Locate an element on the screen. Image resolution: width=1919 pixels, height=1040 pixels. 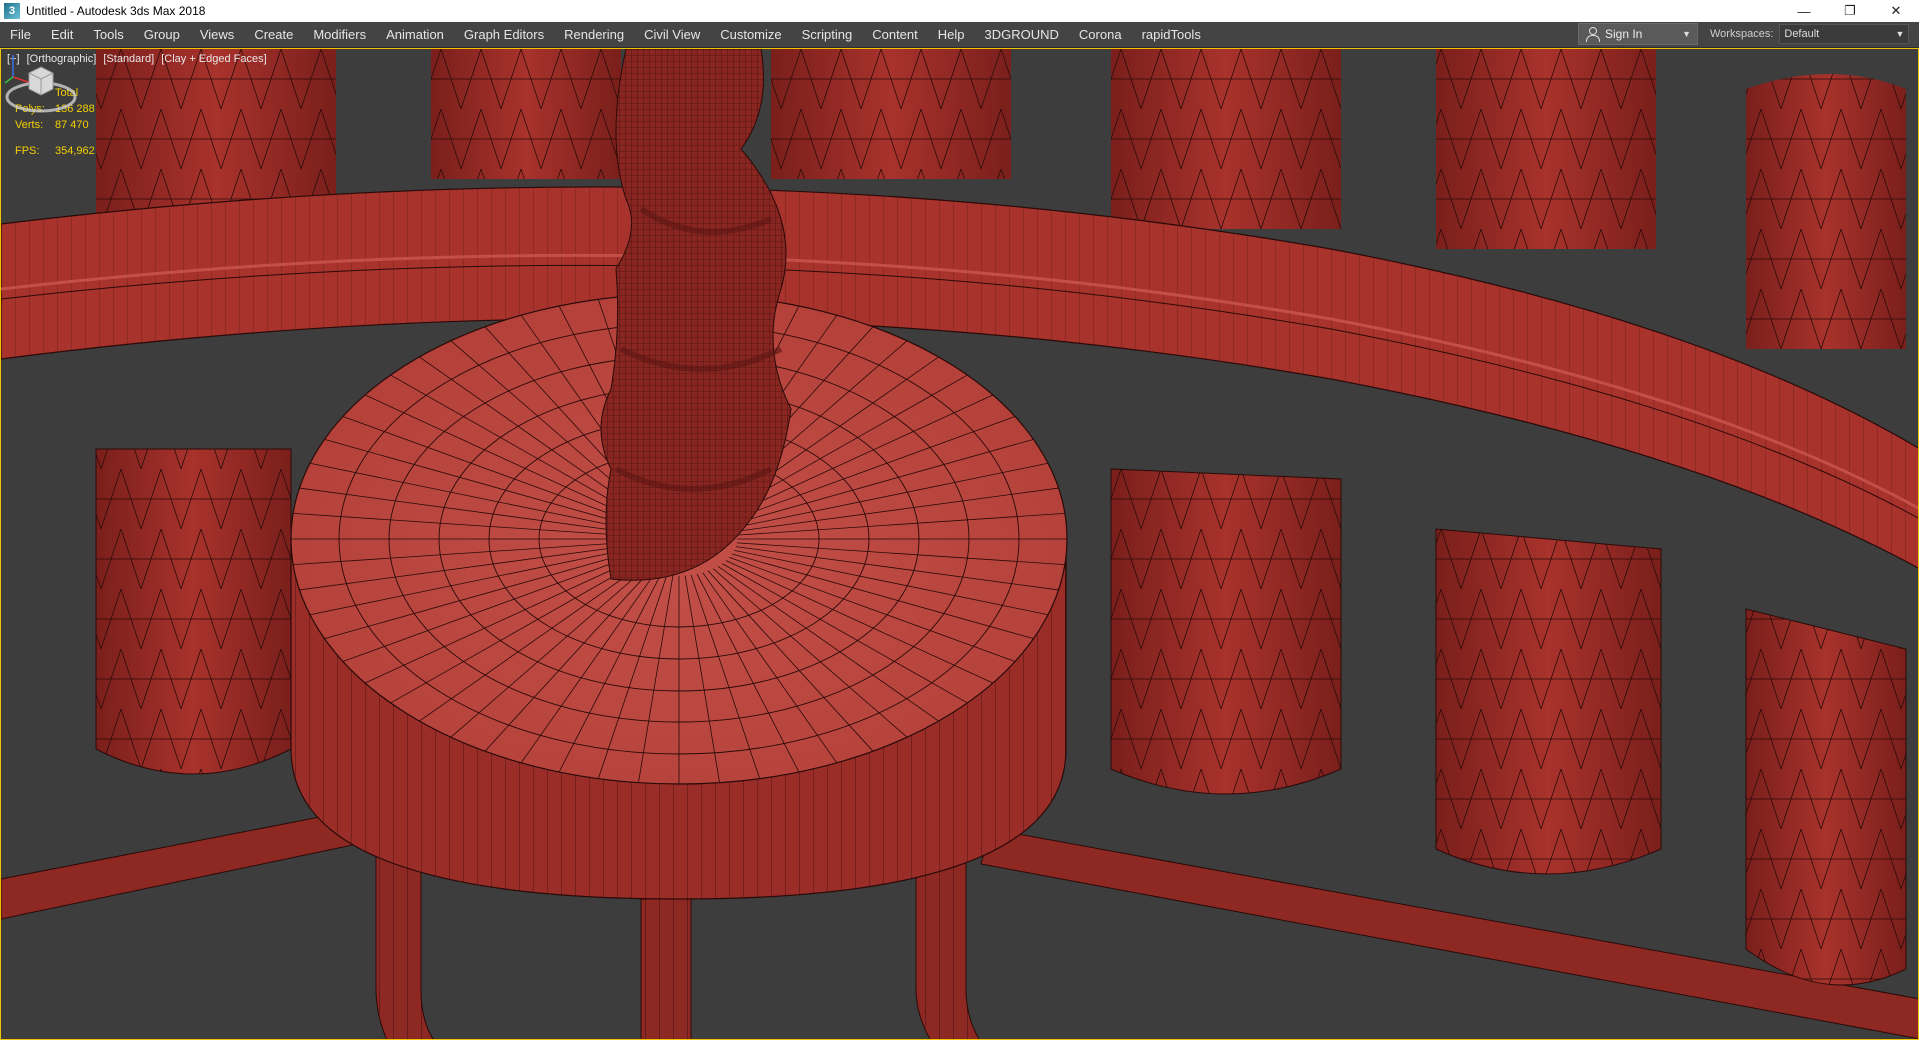
menu-animation: Animation is located at coordinates (415, 34).